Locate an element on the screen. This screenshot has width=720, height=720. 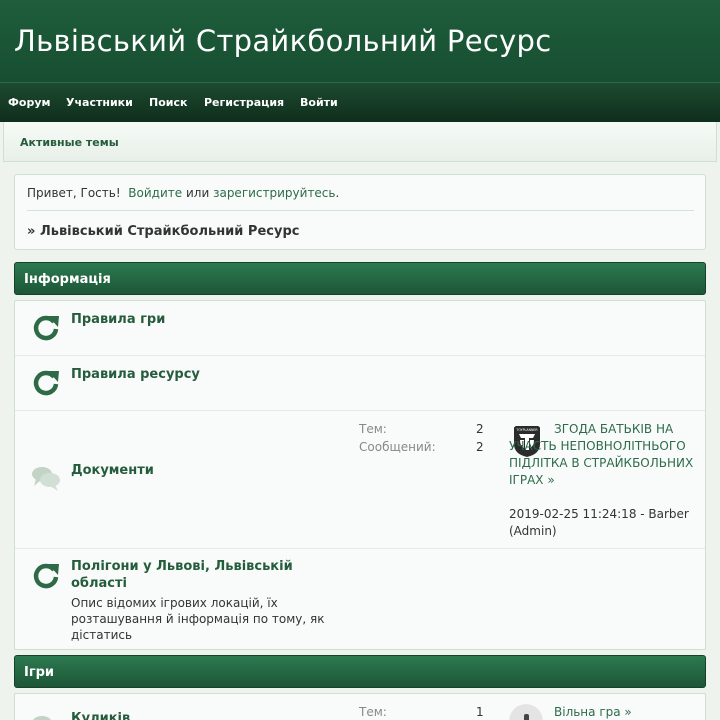
site-title: Львівський Страйкбольний Ресурс is located at coordinates (283, 41).